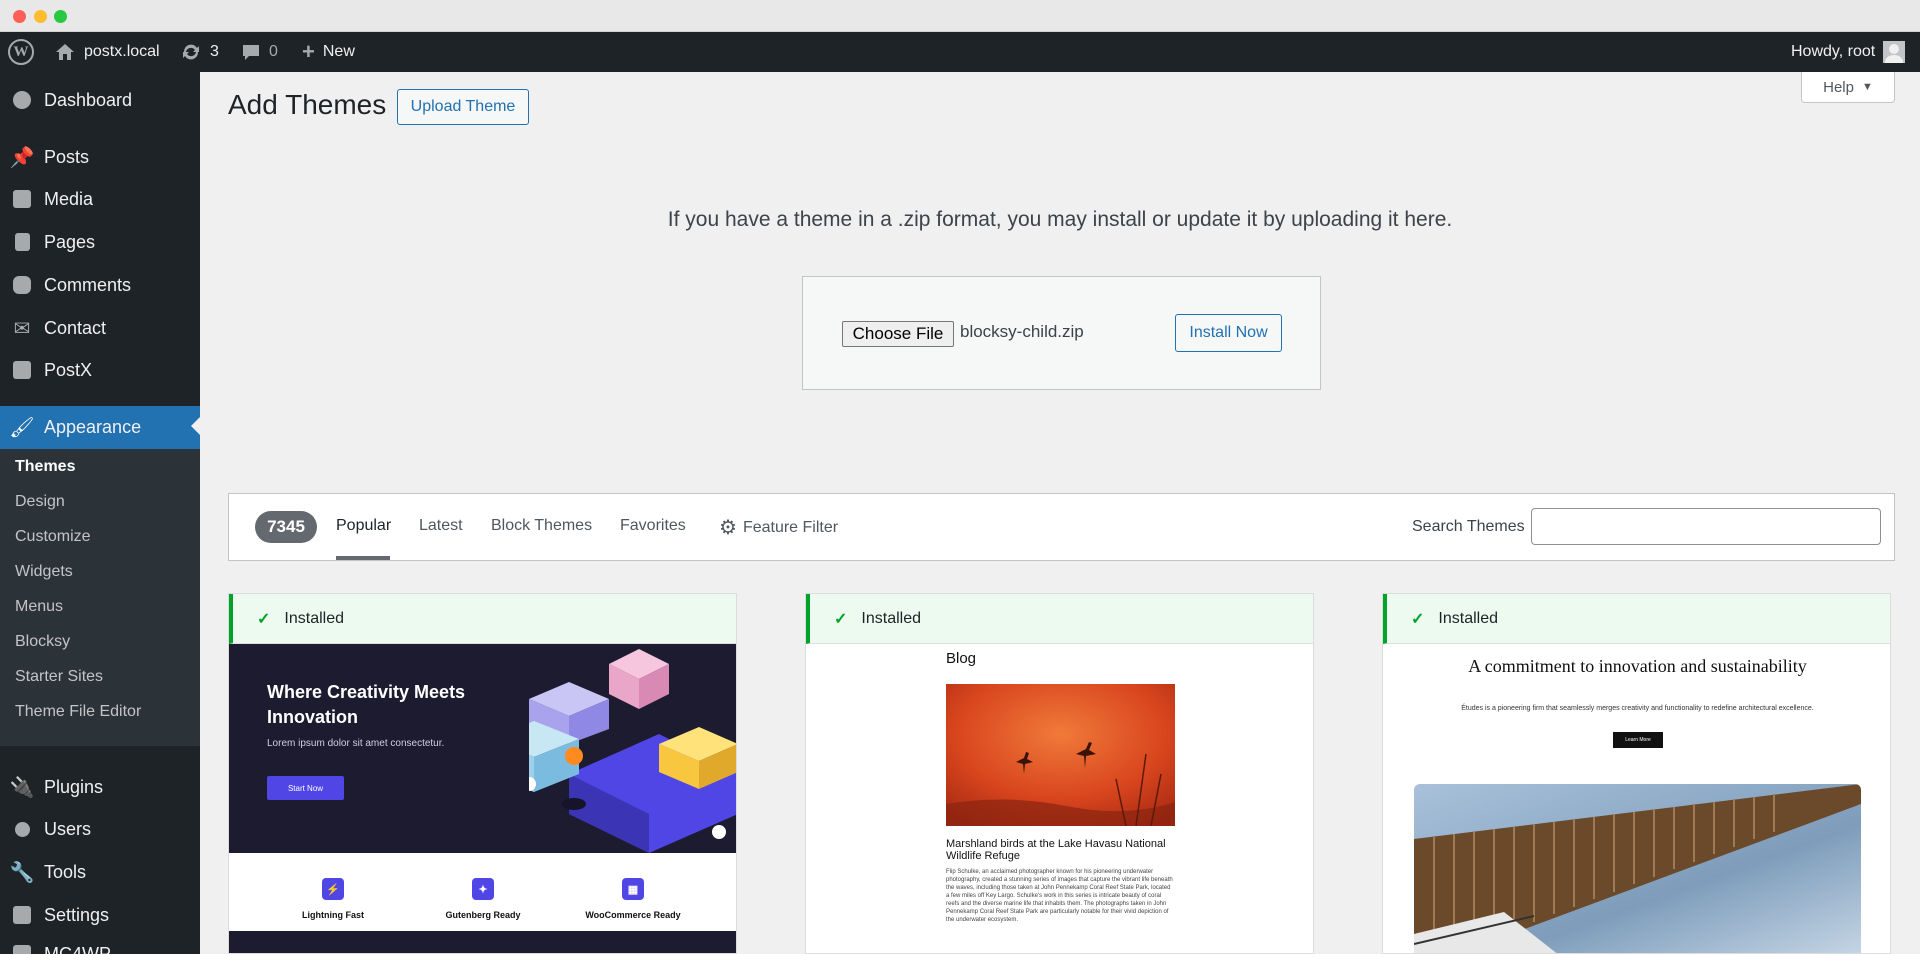 Image resolution: width=1920 pixels, height=954 pixels. What do you see at coordinates (961, 658) in the screenshot?
I see `blog-heading: Blog` at bounding box center [961, 658].